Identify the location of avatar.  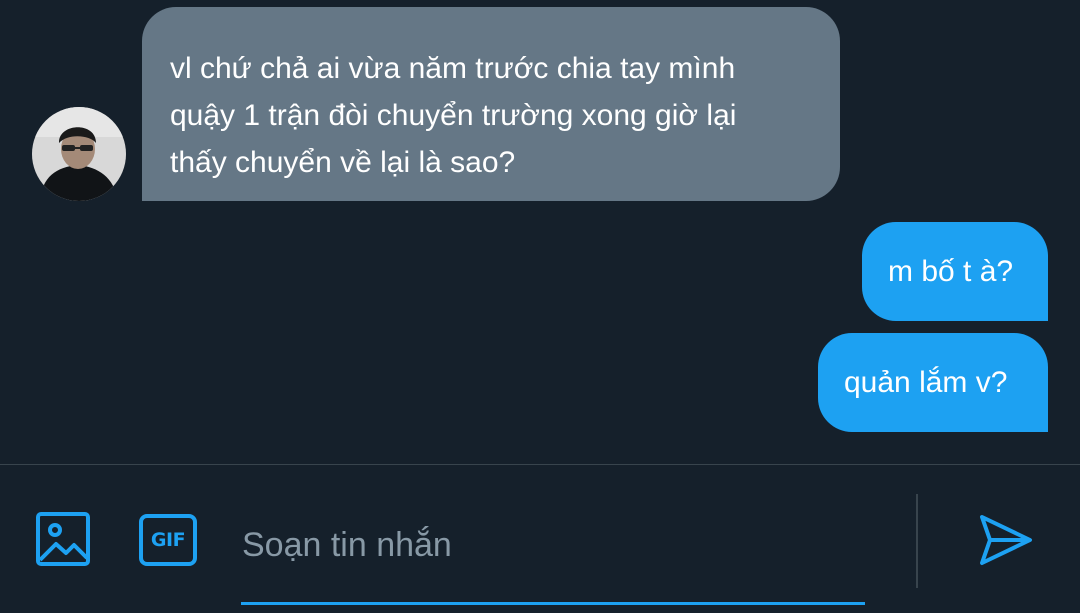
(79, 154).